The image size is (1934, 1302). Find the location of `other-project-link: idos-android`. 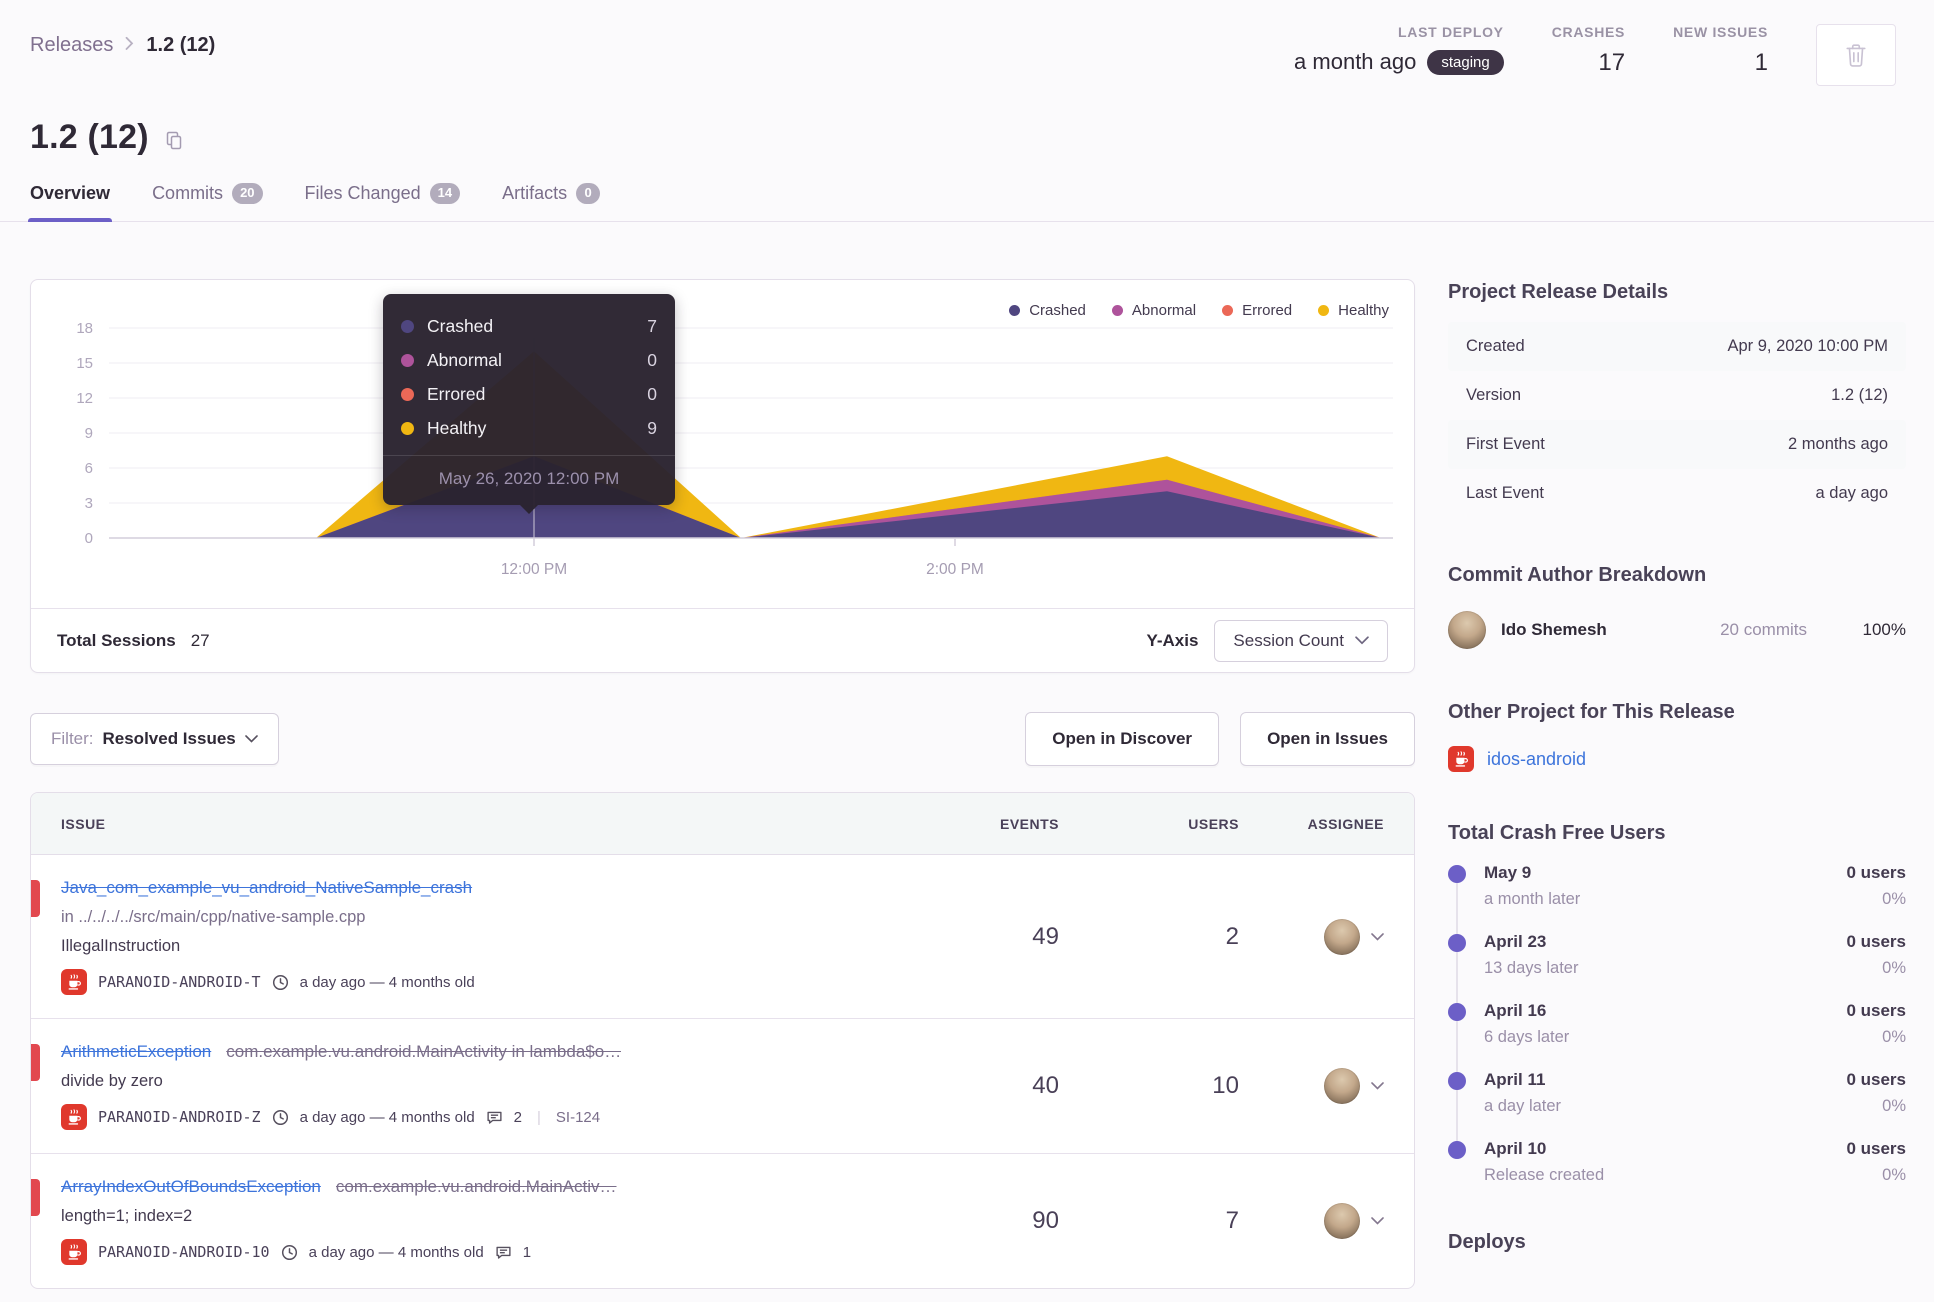

other-project-link: idos-android is located at coordinates (1536, 759).